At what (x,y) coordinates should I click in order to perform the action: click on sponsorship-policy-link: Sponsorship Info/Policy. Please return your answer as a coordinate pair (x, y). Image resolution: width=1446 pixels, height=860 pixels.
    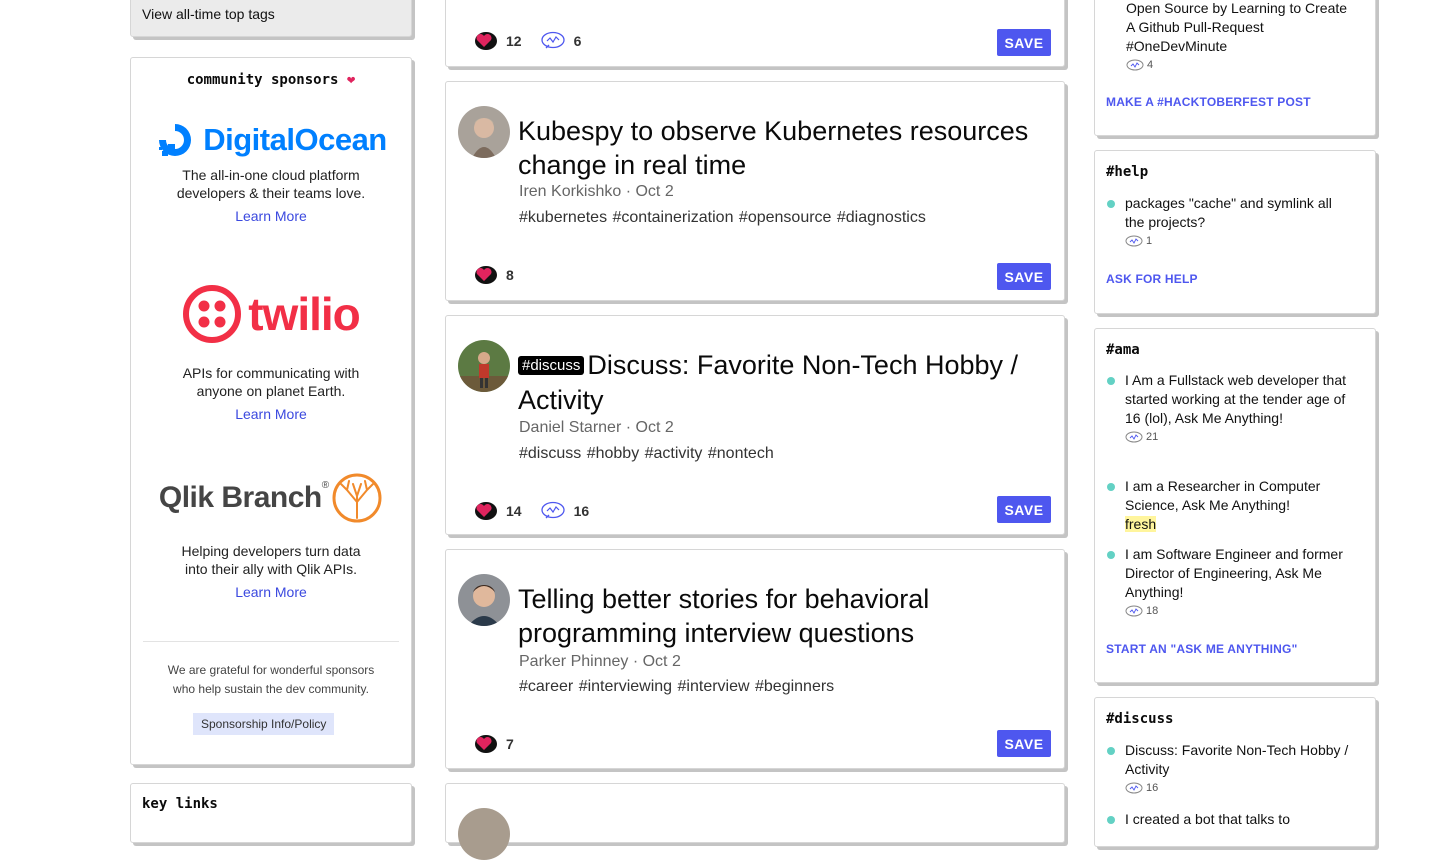
    Looking at the image, I should click on (264, 724).